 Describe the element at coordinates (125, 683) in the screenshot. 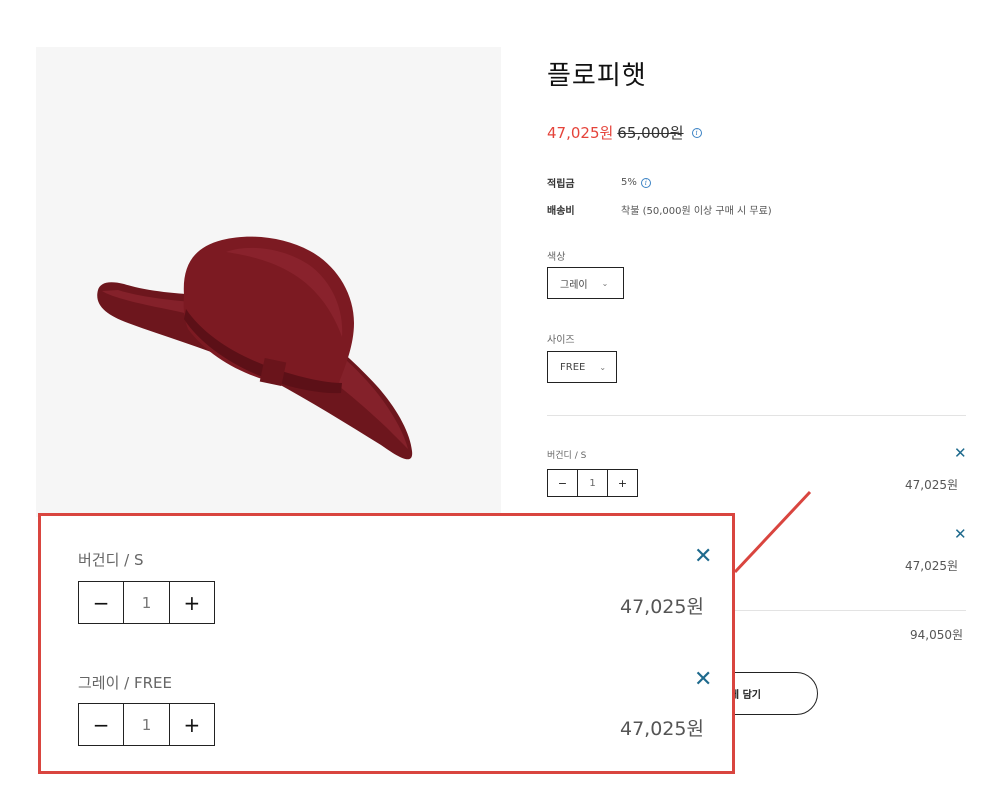

I see `selected-item-name: 그레이 / FREE` at that location.